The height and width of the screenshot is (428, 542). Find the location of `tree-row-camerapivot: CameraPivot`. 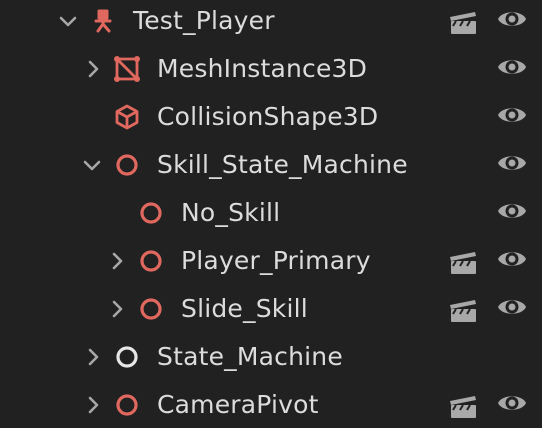

tree-row-camerapivot: CameraPivot is located at coordinates (271, 404).